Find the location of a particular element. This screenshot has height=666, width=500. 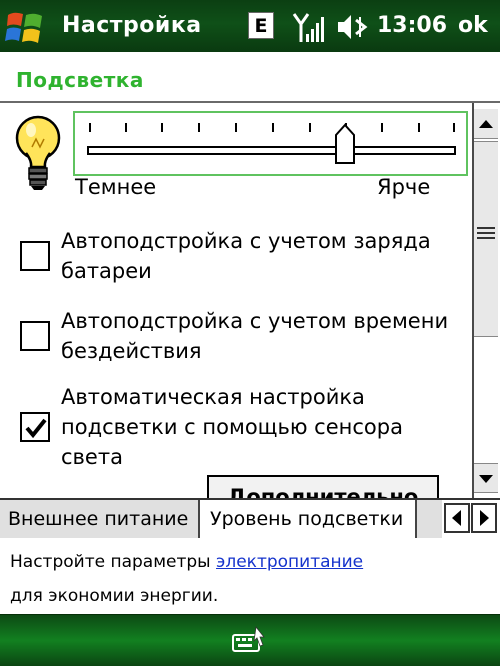

page-title: Подсветка is located at coordinates (80, 80).